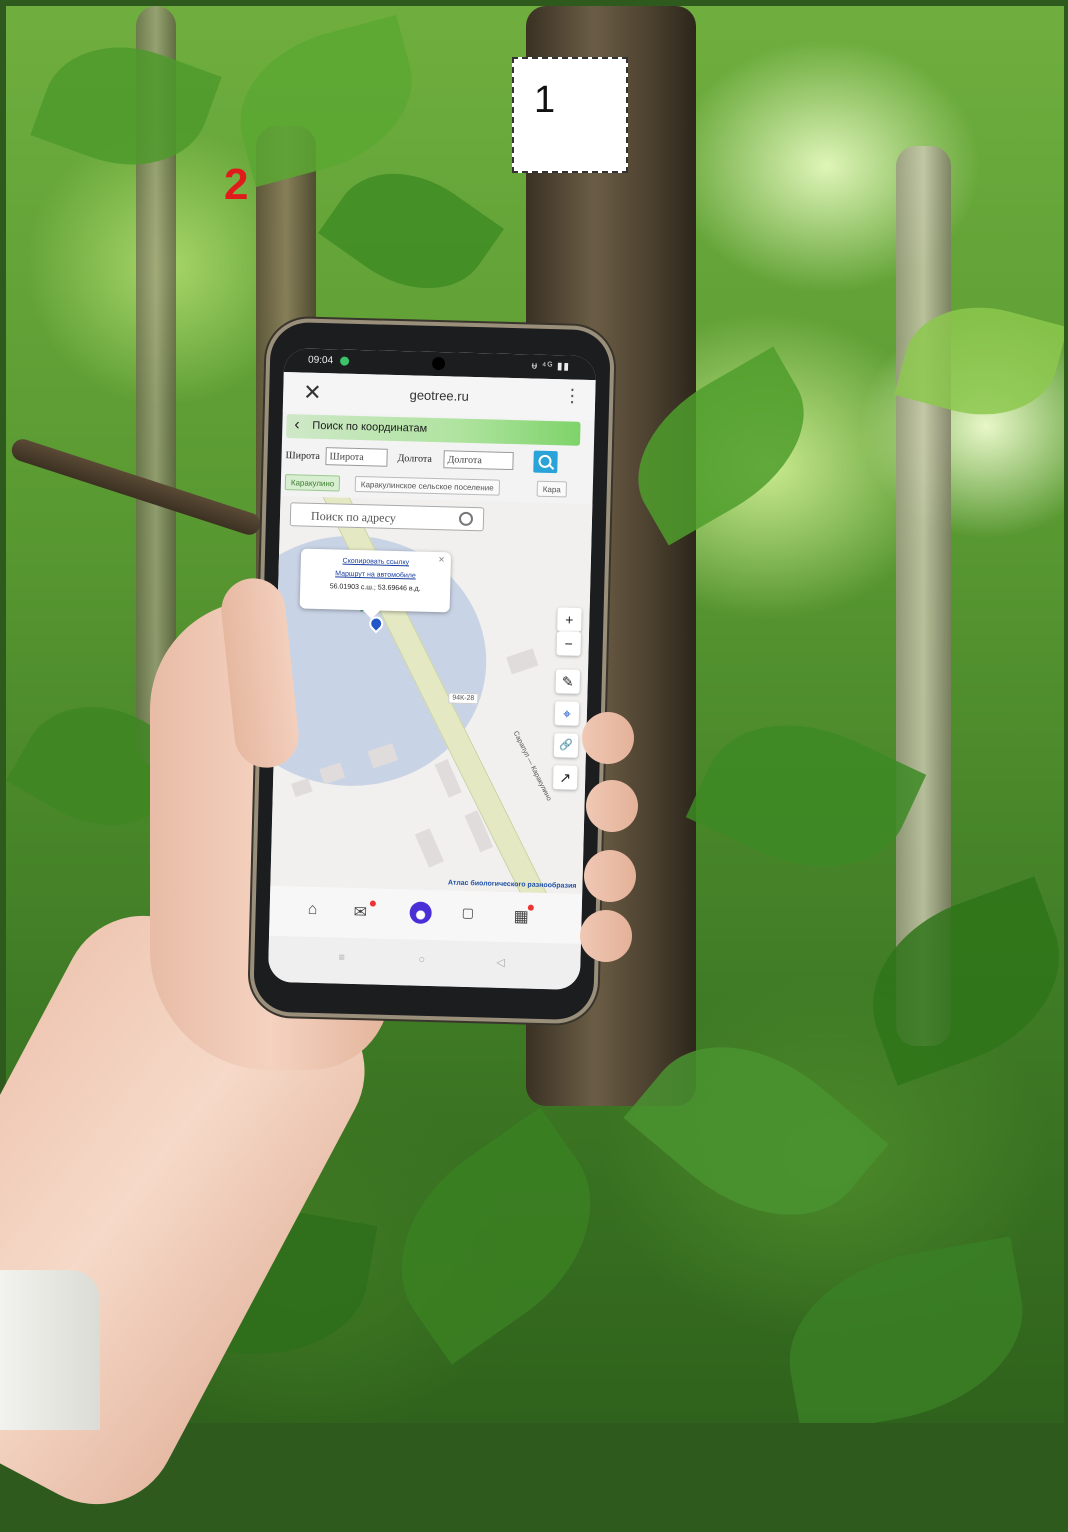 The height and width of the screenshot is (1532, 1068). What do you see at coordinates (551, 366) in the screenshot?
I see `status-indicators: ᵾ ⁴ᴳ ▮▮` at bounding box center [551, 366].